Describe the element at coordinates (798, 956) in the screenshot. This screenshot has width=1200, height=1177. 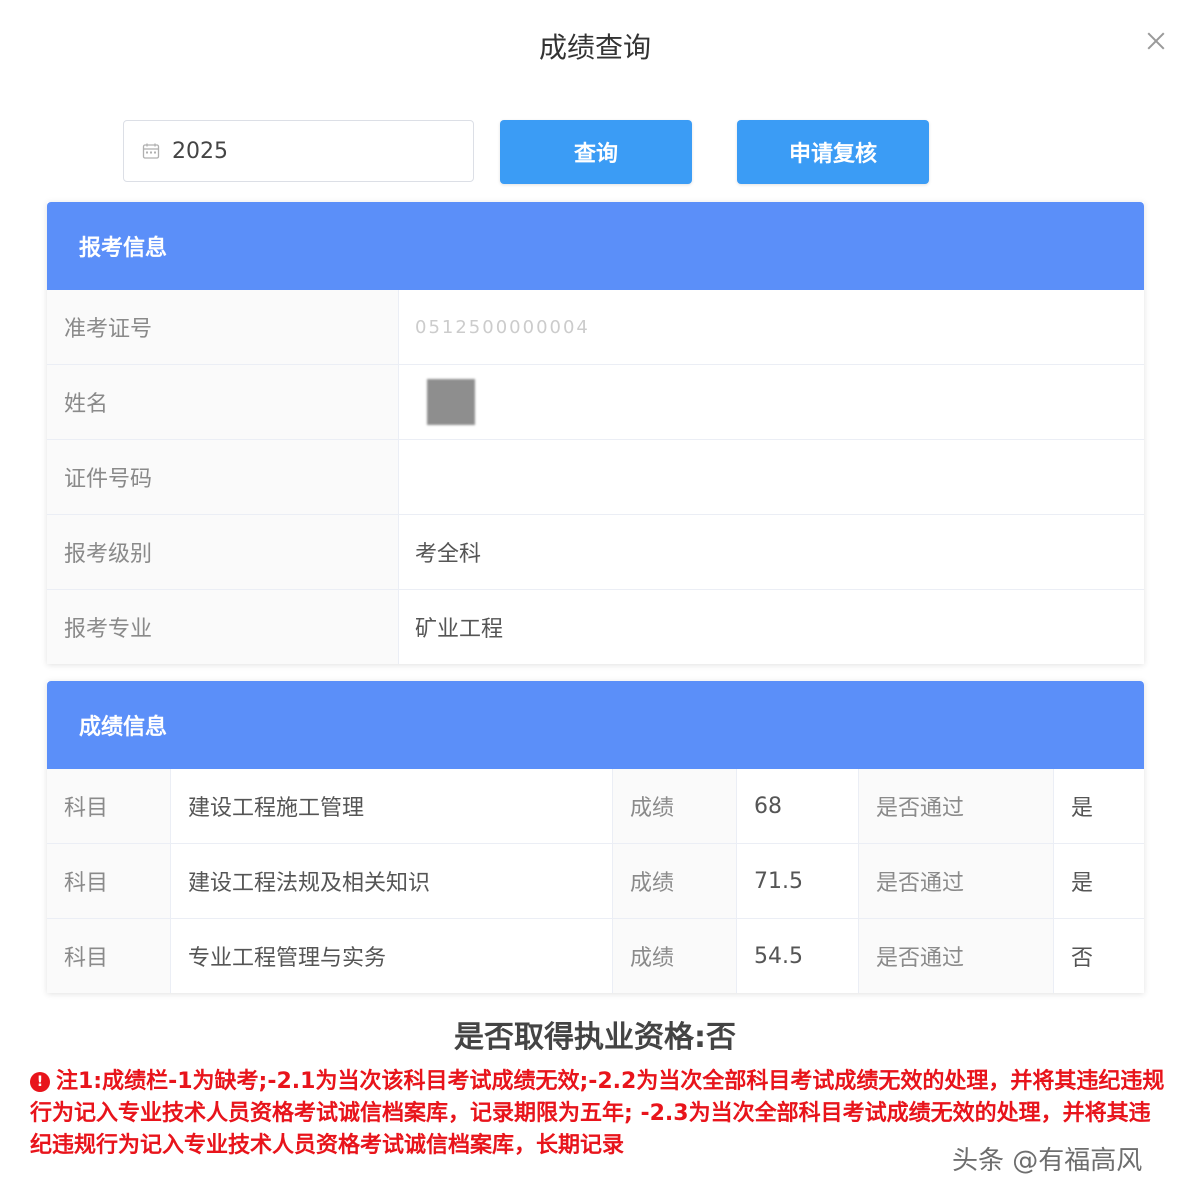
I see `score-value: 54.5` at that location.